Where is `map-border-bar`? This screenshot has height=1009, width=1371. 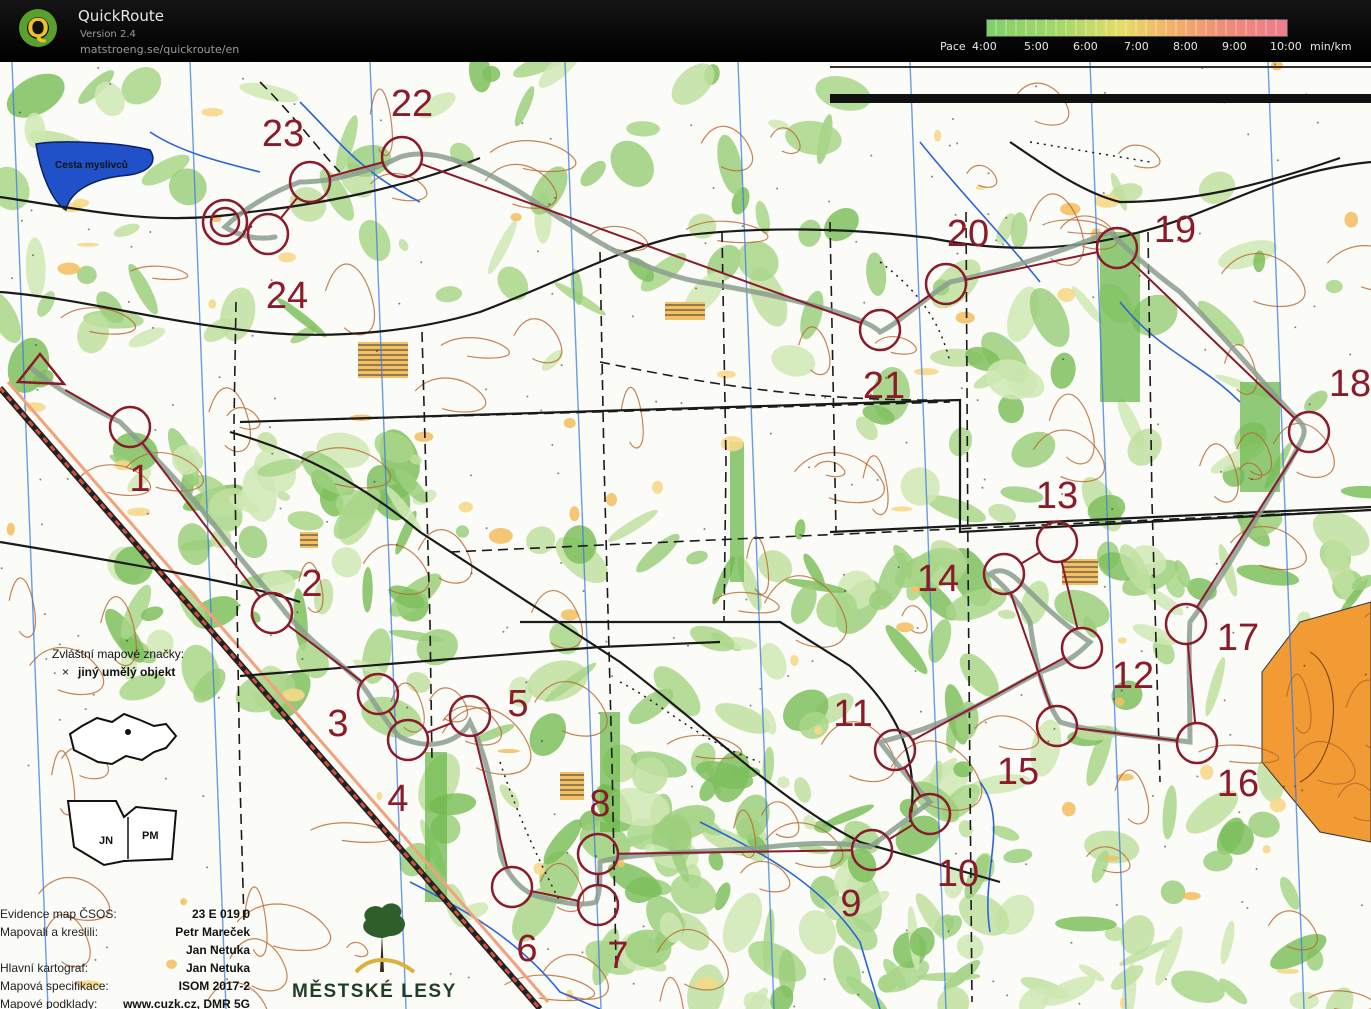 map-border-bar is located at coordinates (1100, 98).